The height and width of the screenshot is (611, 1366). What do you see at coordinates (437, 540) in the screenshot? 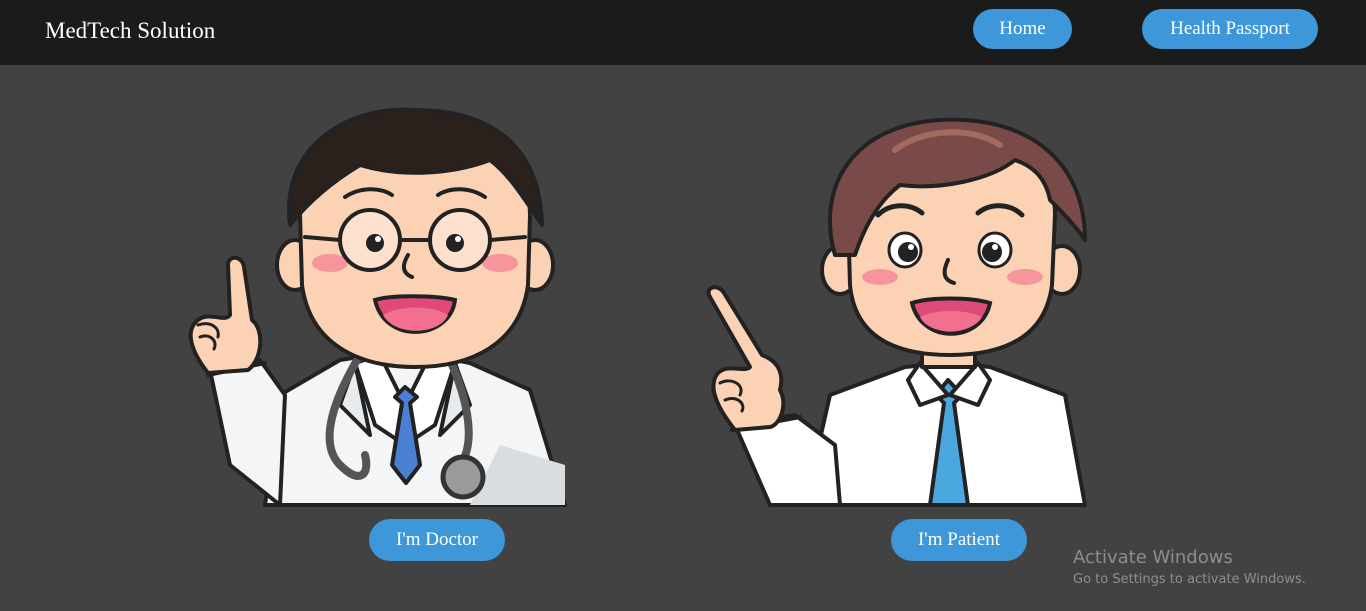
I see `im-doctor-button: I'm Doctor` at bounding box center [437, 540].